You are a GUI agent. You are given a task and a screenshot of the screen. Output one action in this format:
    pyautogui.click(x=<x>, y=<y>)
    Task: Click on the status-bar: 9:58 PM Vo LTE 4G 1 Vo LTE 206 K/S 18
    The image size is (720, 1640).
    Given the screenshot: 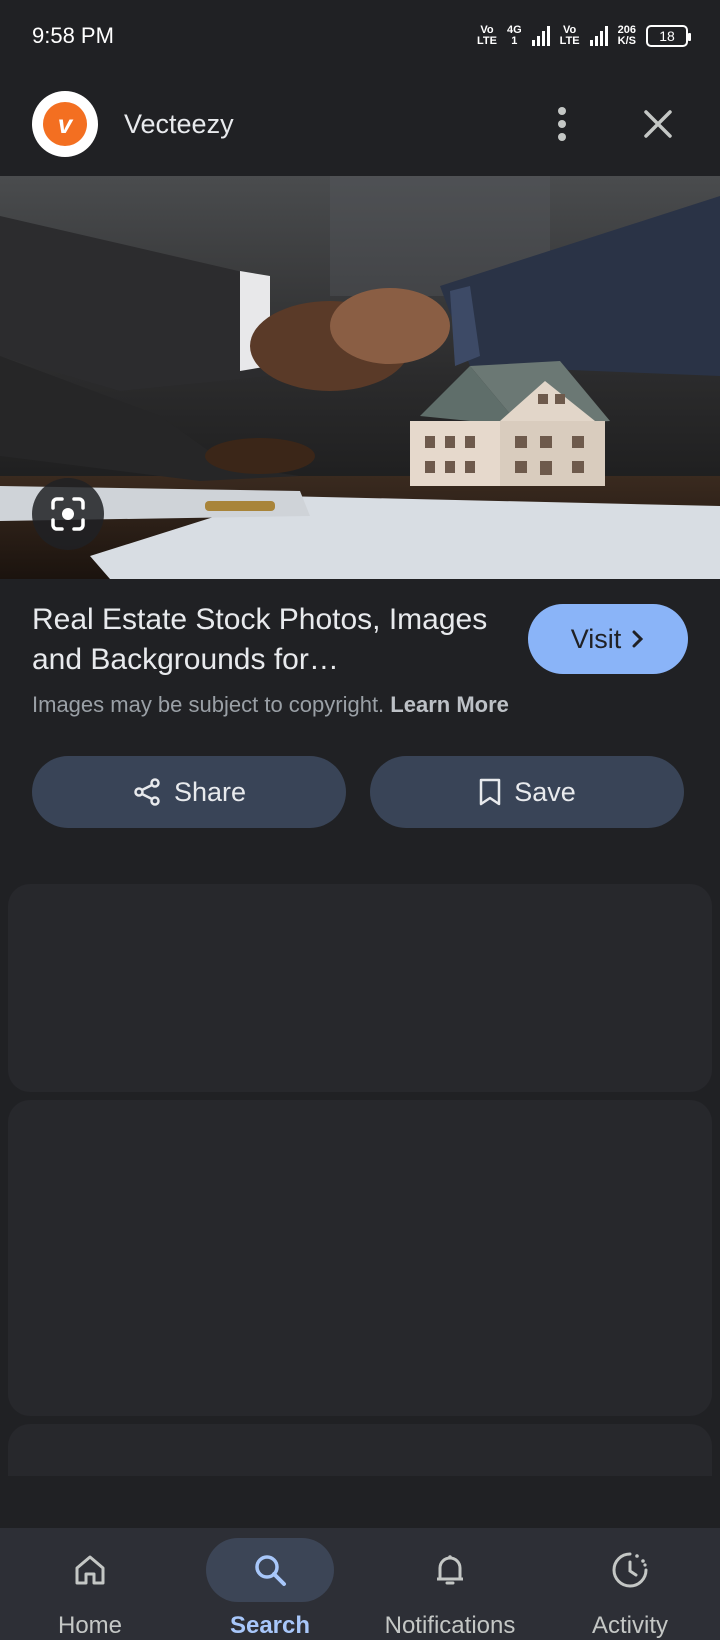 What is the action you would take?
    pyautogui.click(x=360, y=36)
    